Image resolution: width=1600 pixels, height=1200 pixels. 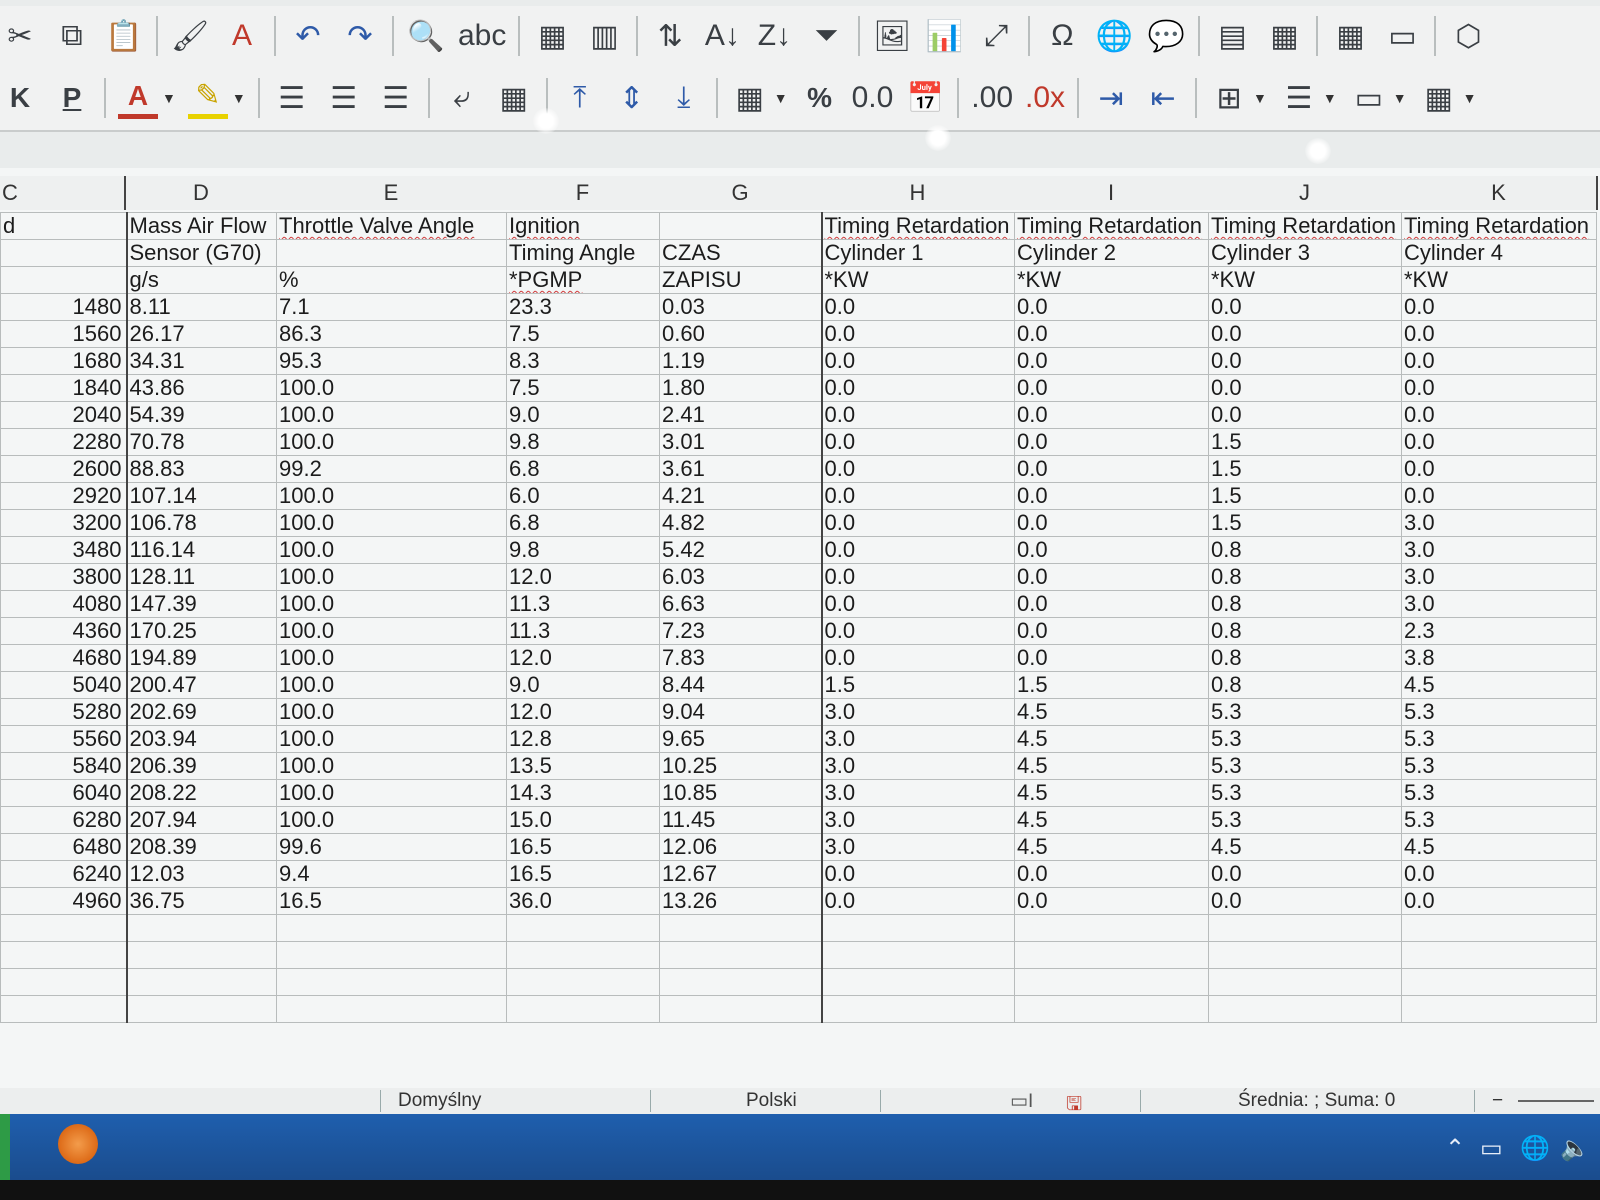 What do you see at coordinates (583, 253) in the screenshot?
I see `header-cell: Timing Angle` at bounding box center [583, 253].